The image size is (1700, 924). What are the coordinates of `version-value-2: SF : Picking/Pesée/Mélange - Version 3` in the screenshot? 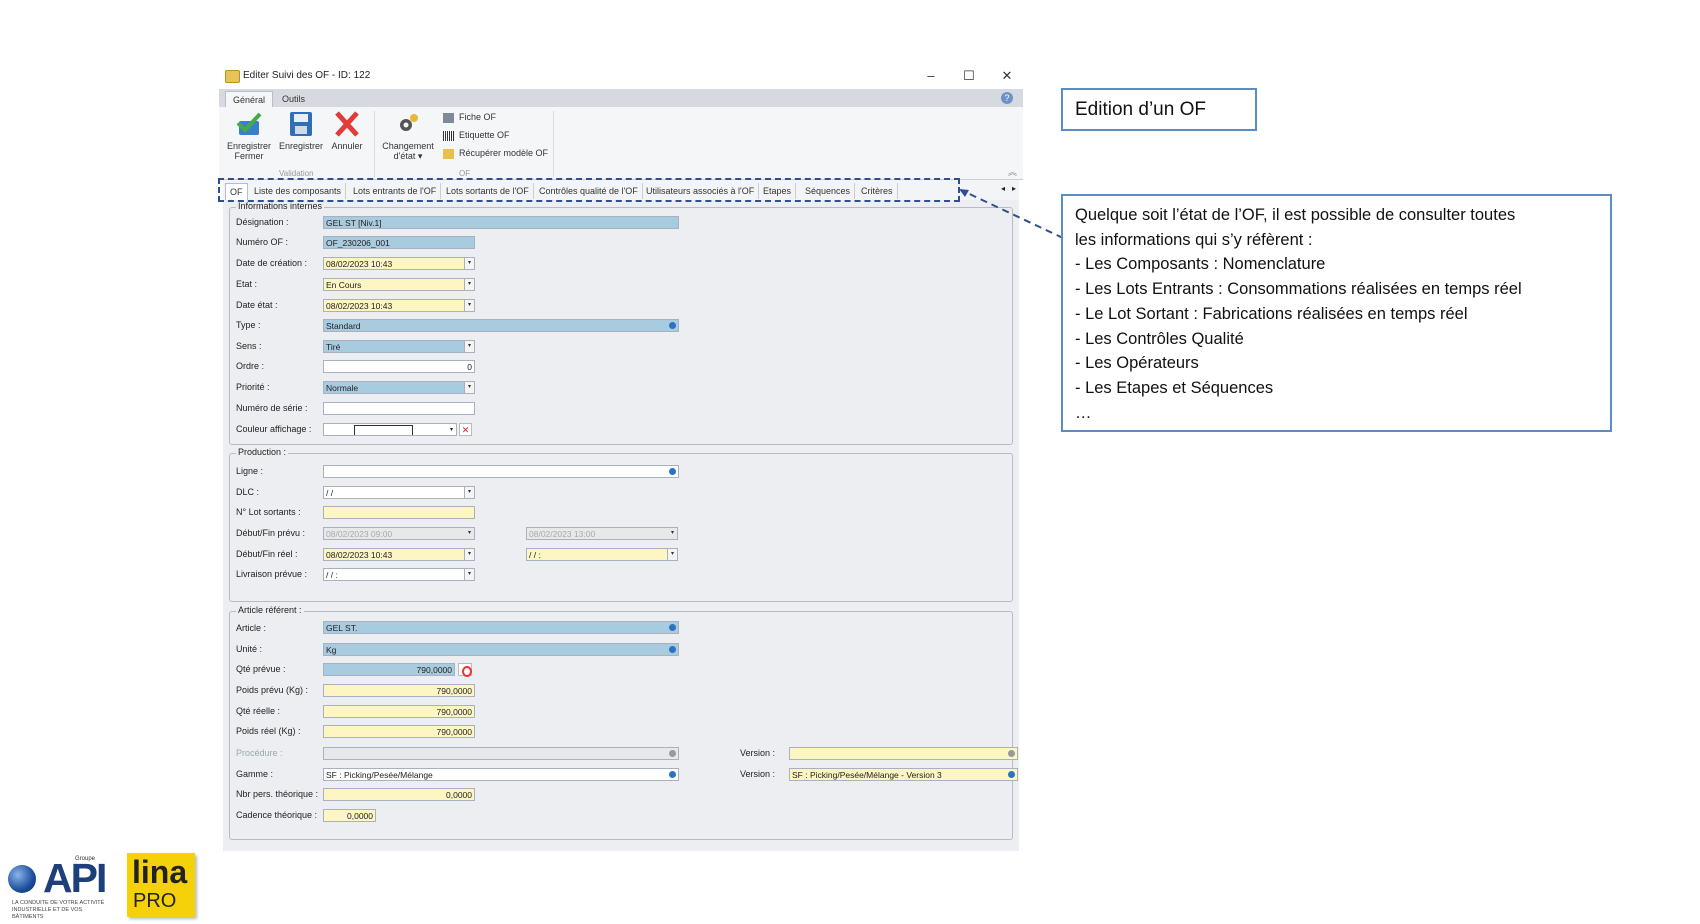 It's located at (867, 775).